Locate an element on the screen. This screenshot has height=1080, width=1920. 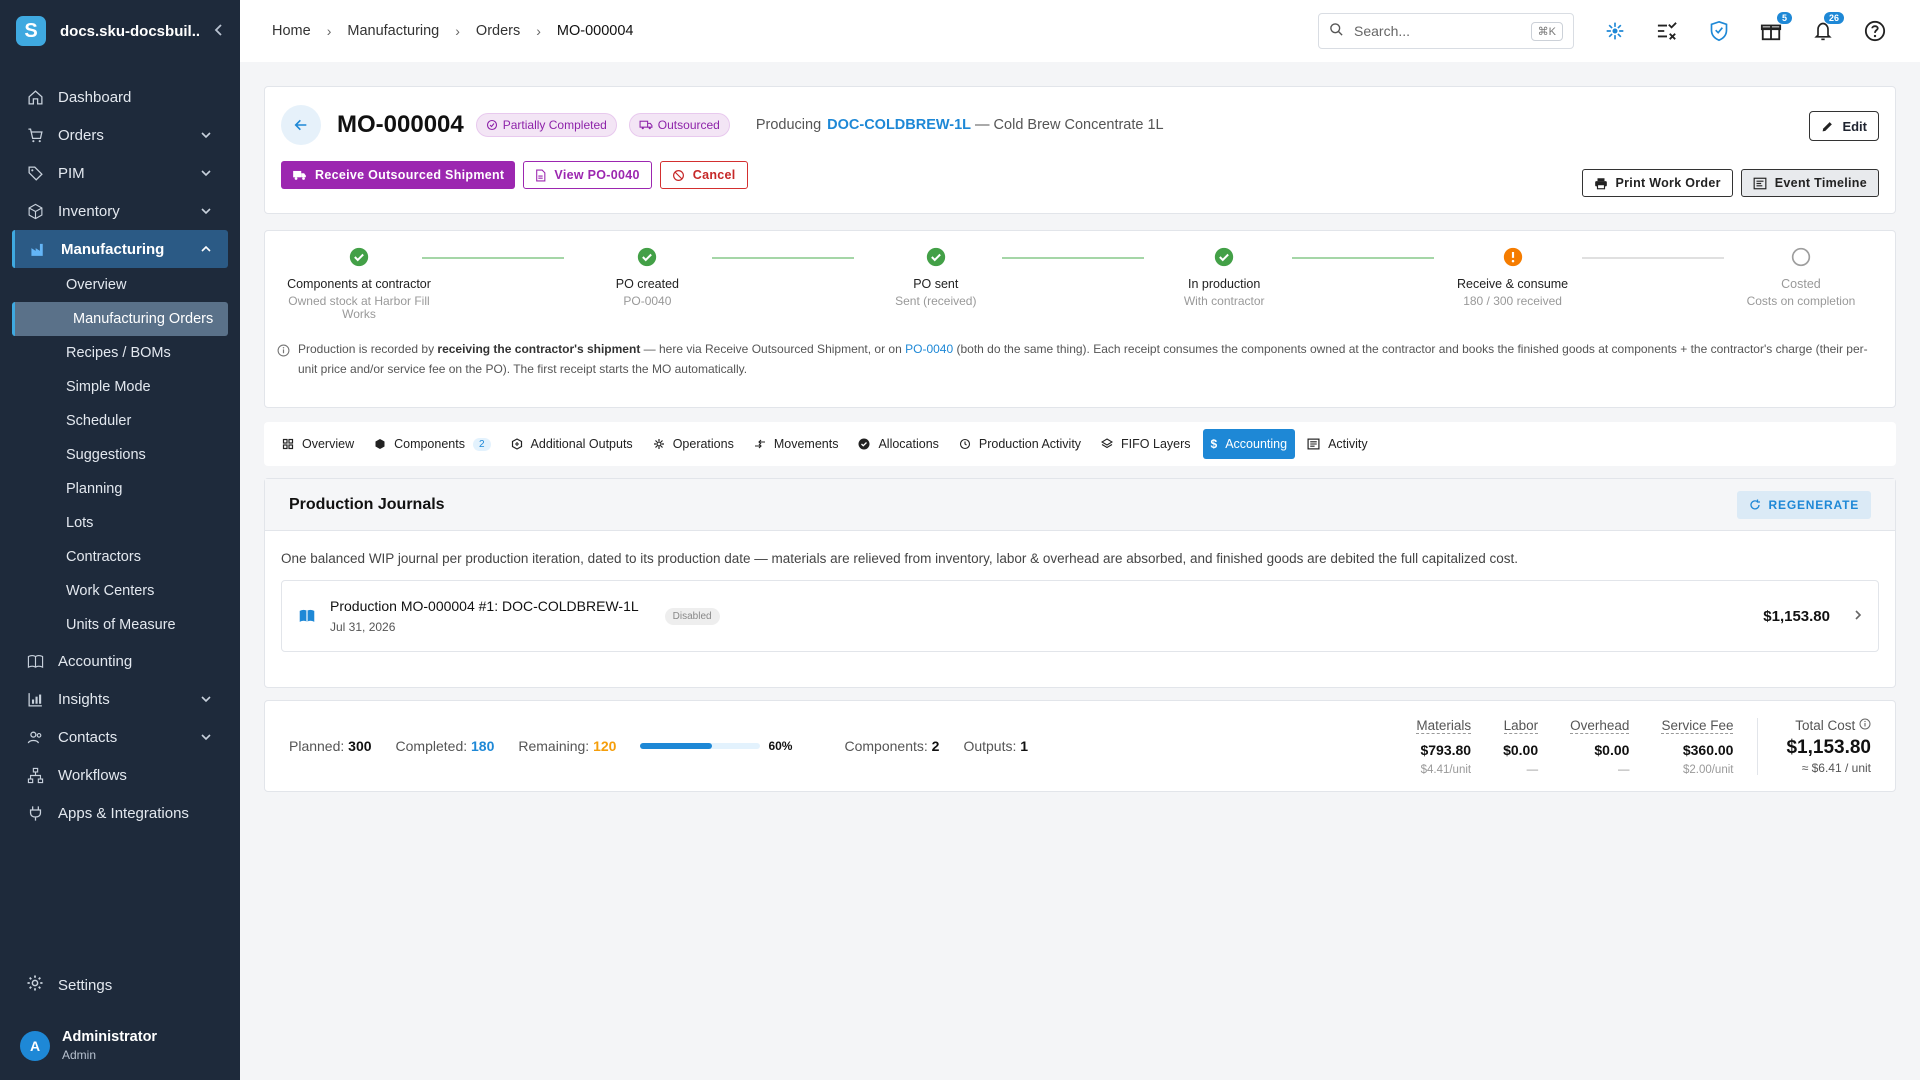
tab-production-activity: Production Activity is located at coordinates (1020, 444).